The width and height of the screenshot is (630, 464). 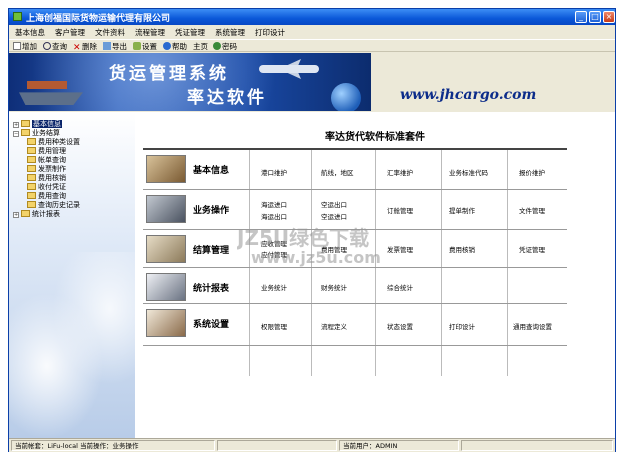 I want to click on toolbar-home: 主页, so click(x=200, y=46).